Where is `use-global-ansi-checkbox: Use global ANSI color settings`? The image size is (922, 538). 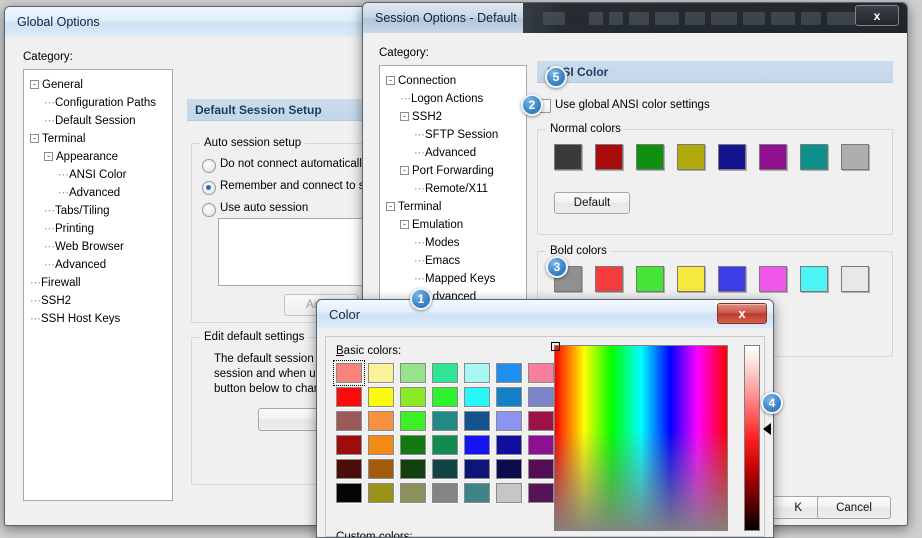
use-global-ansi-checkbox: Use global ANSI color settings is located at coordinates (623, 105).